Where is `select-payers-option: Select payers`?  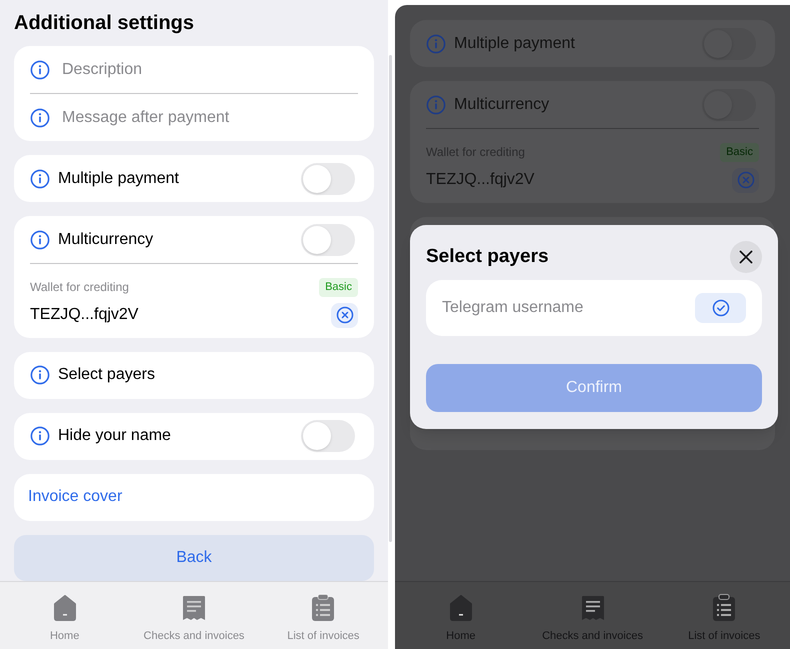
select-payers-option: Select payers is located at coordinates (206, 375).